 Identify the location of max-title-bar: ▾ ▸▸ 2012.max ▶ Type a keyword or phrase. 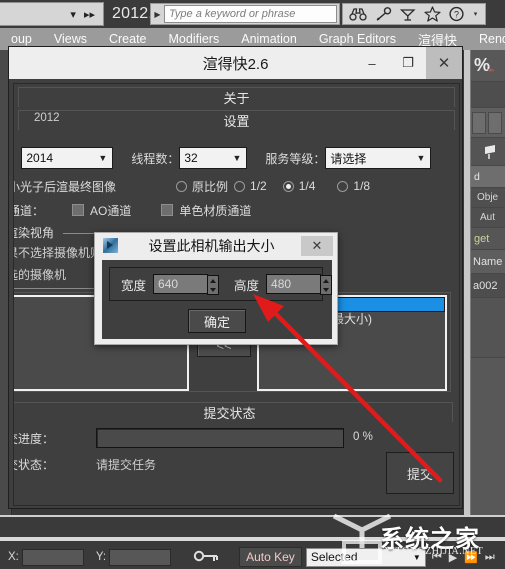
(252, 14).